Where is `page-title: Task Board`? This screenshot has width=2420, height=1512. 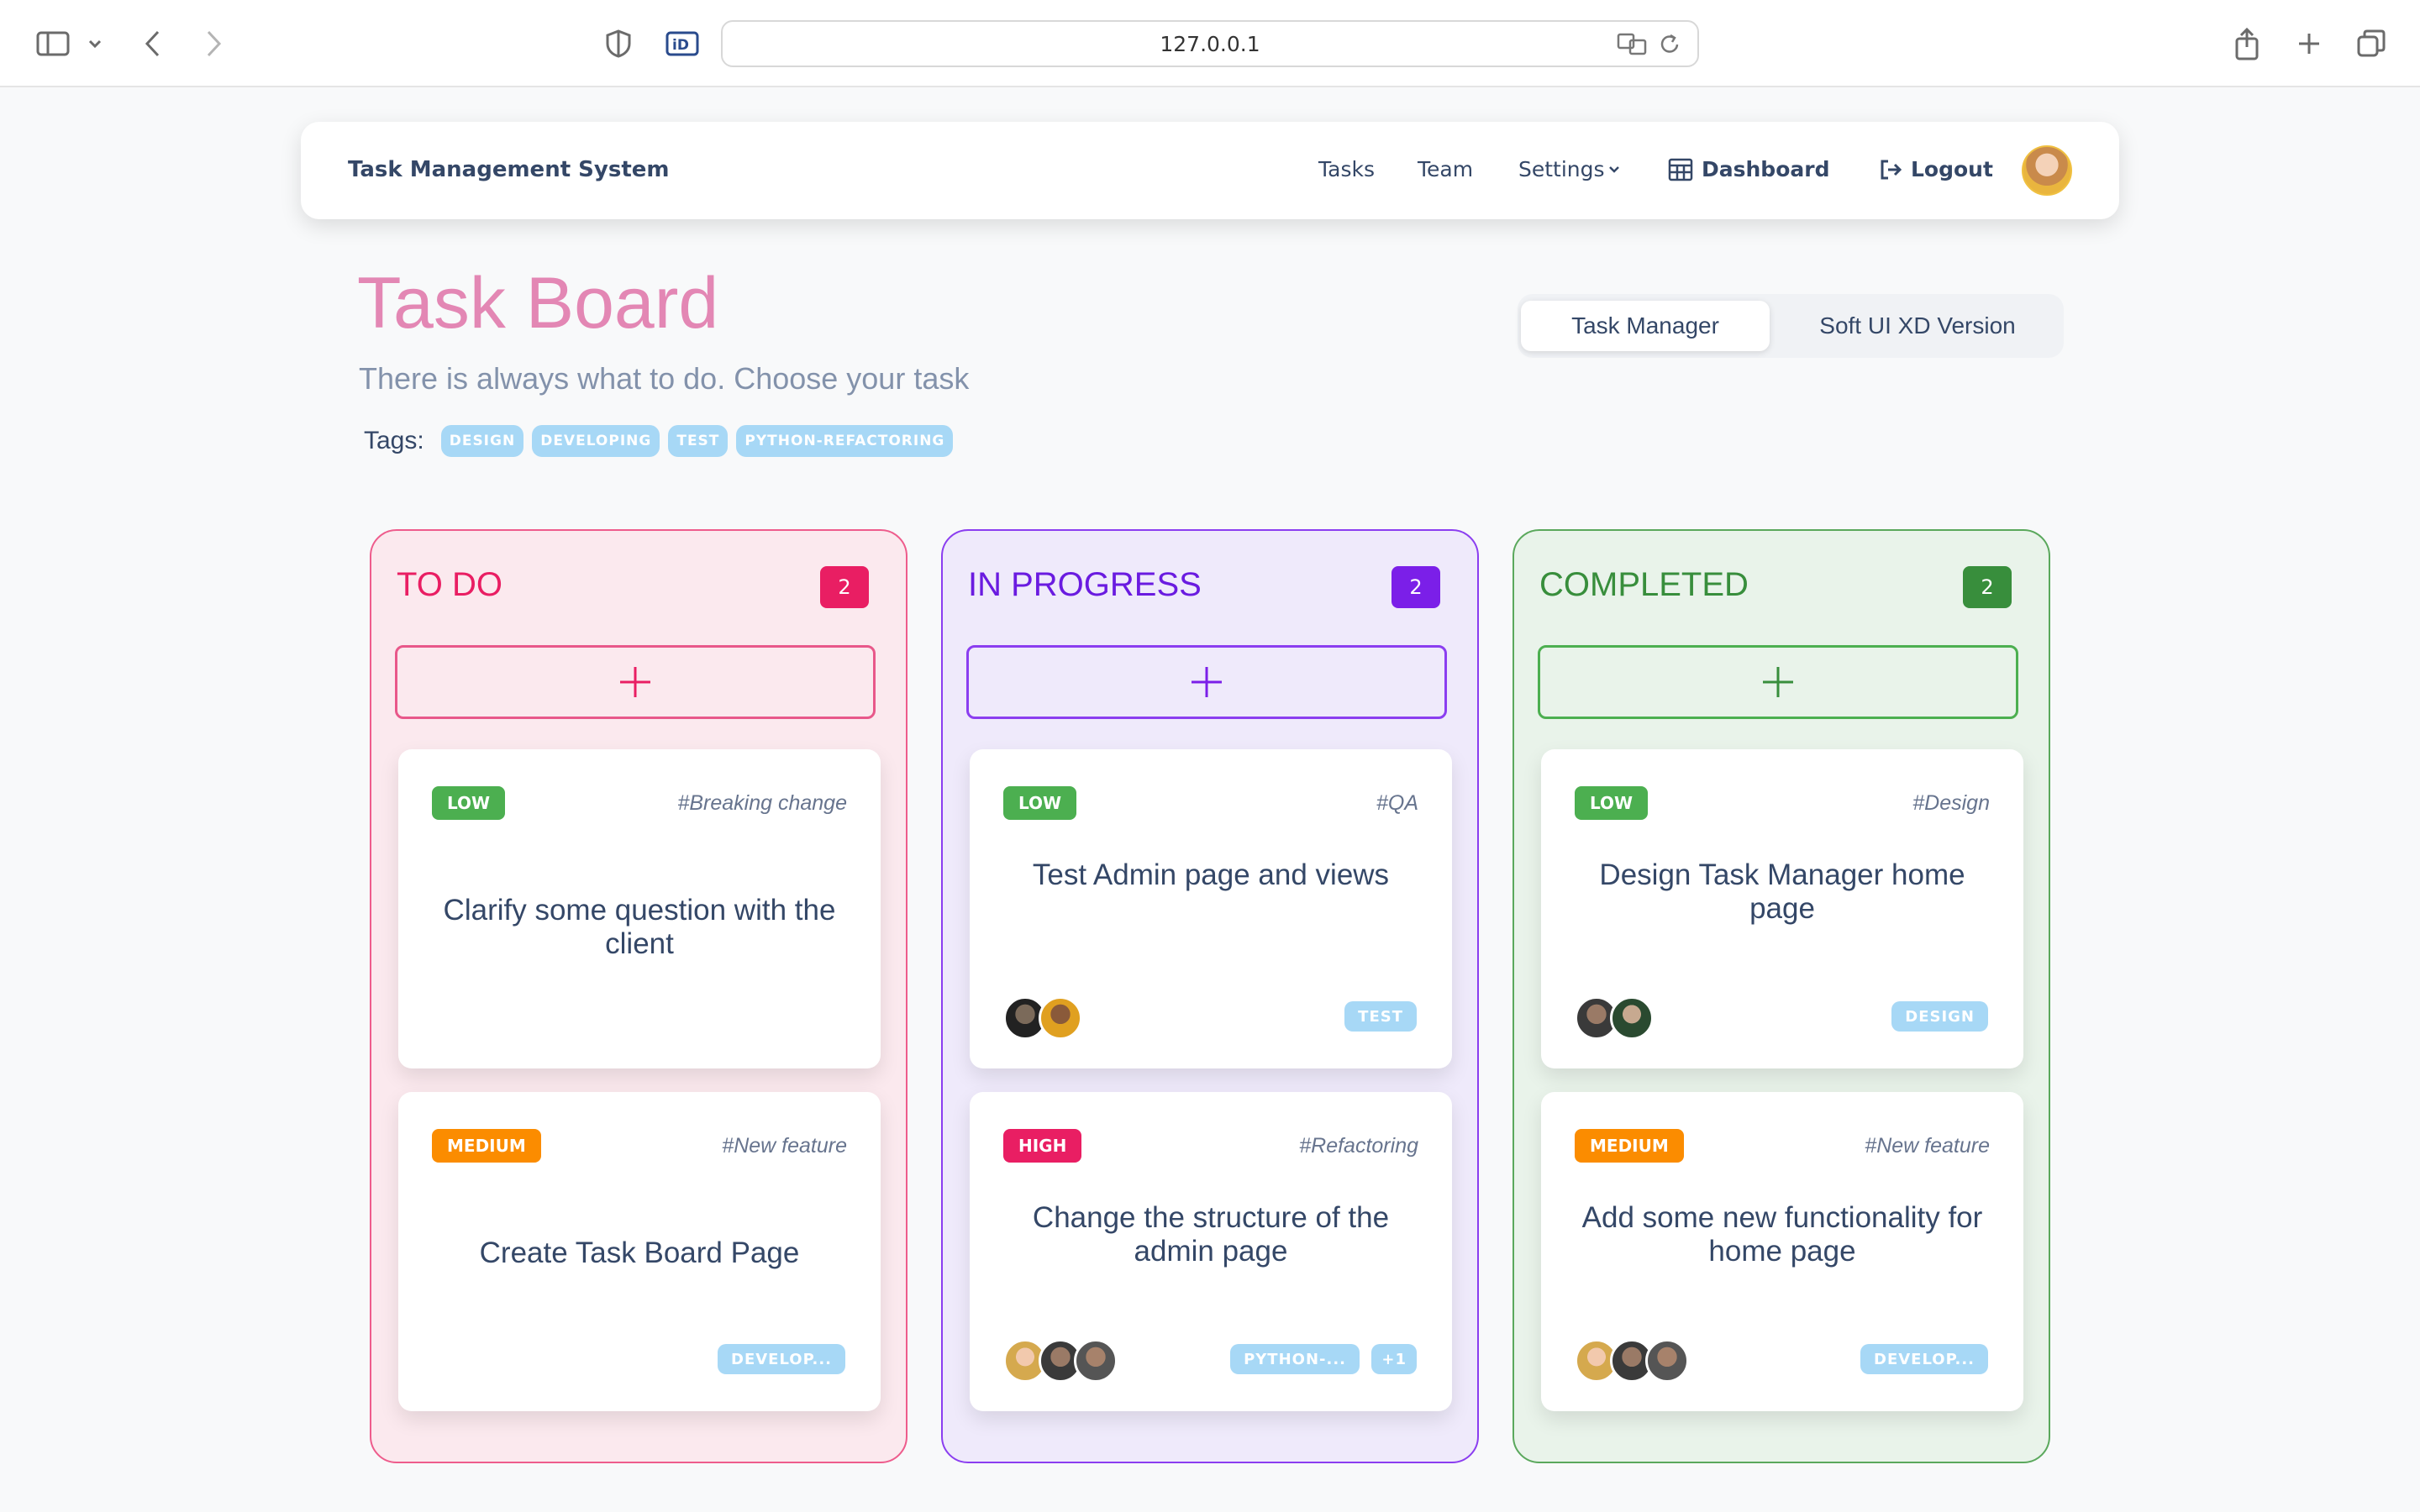
page-title: Task Board is located at coordinates (538, 303).